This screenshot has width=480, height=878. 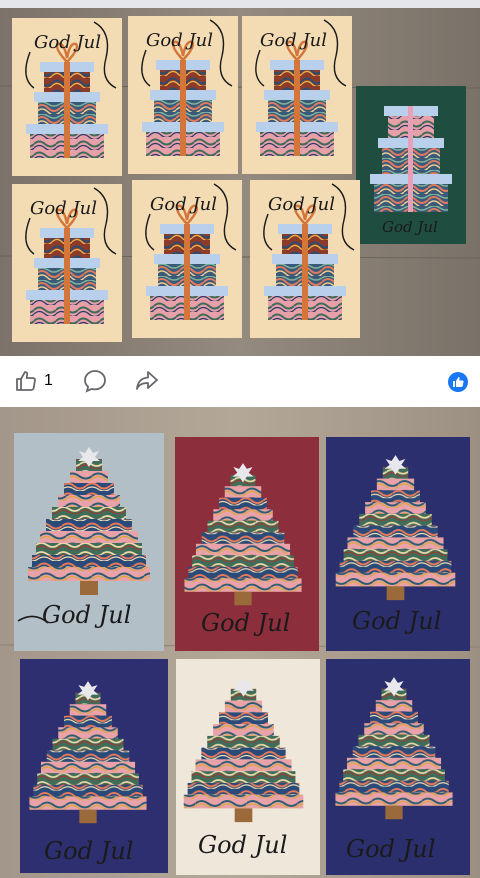 What do you see at coordinates (458, 382) in the screenshot?
I see `like-reaction-icon` at bounding box center [458, 382].